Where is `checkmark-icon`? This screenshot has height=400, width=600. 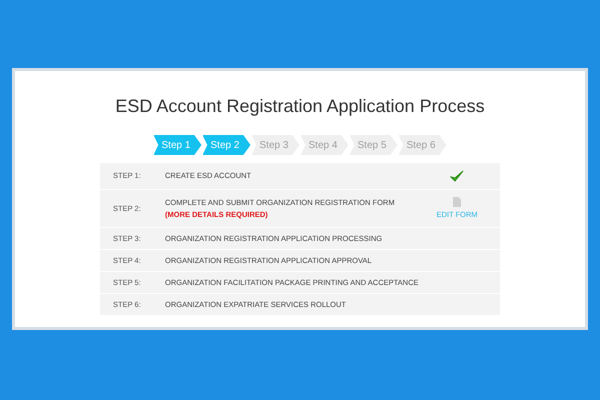
checkmark-icon is located at coordinates (457, 176).